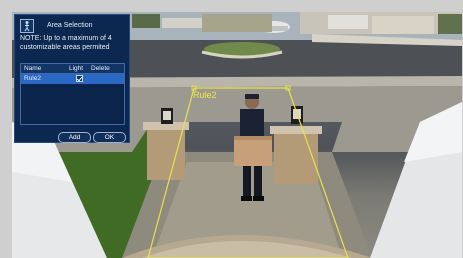 The width and height of the screenshot is (463, 258). Describe the element at coordinates (76, 68) in the screenshot. I see `column-light: Light` at that location.